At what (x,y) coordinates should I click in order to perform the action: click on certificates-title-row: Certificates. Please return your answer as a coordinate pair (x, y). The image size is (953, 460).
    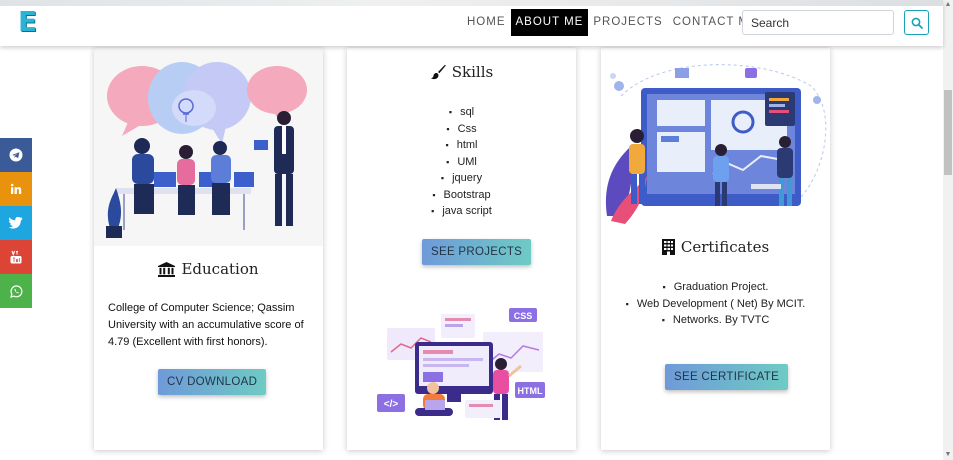
    Looking at the image, I should click on (715, 247).